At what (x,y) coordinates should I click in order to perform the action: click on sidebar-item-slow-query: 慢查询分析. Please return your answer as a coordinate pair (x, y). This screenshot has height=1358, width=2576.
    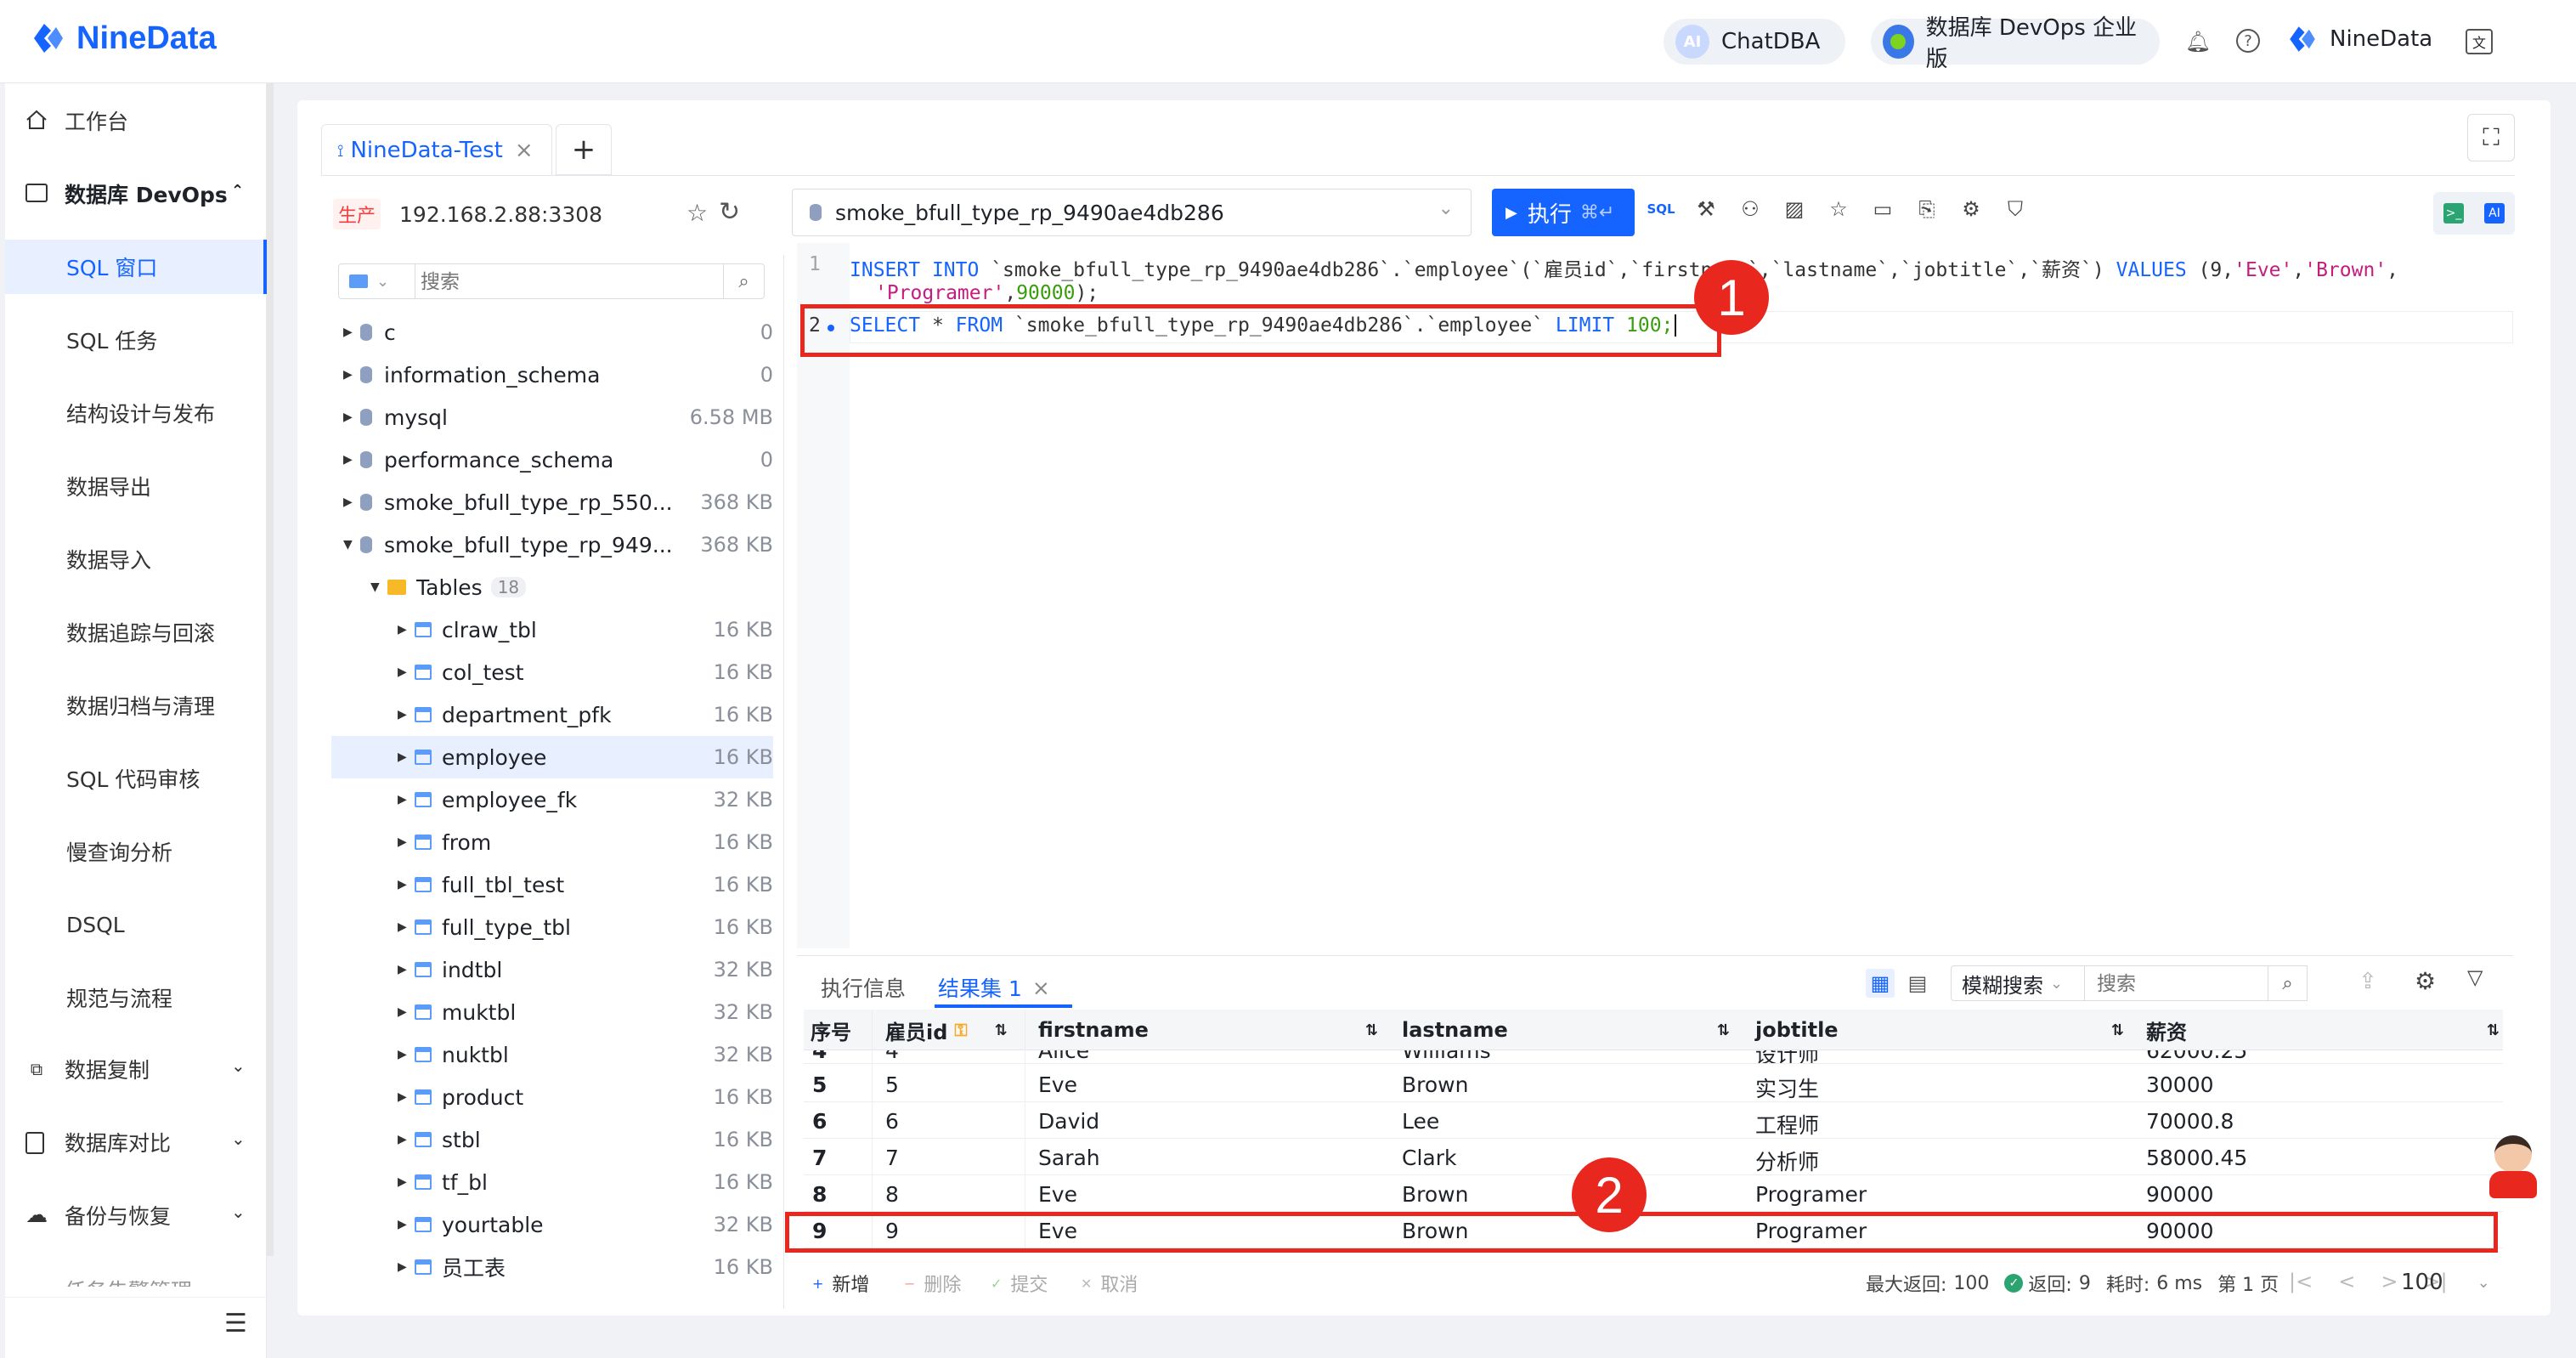
    Looking at the image, I should click on (136, 851).